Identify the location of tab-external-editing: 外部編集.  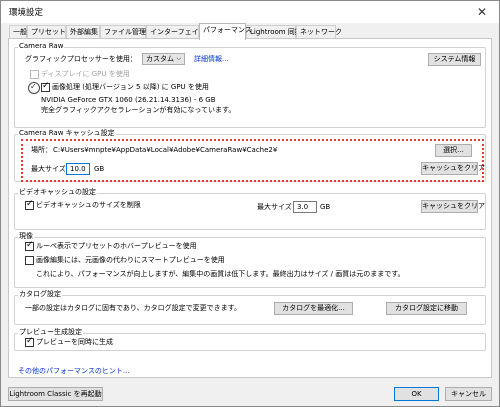
(83, 32).